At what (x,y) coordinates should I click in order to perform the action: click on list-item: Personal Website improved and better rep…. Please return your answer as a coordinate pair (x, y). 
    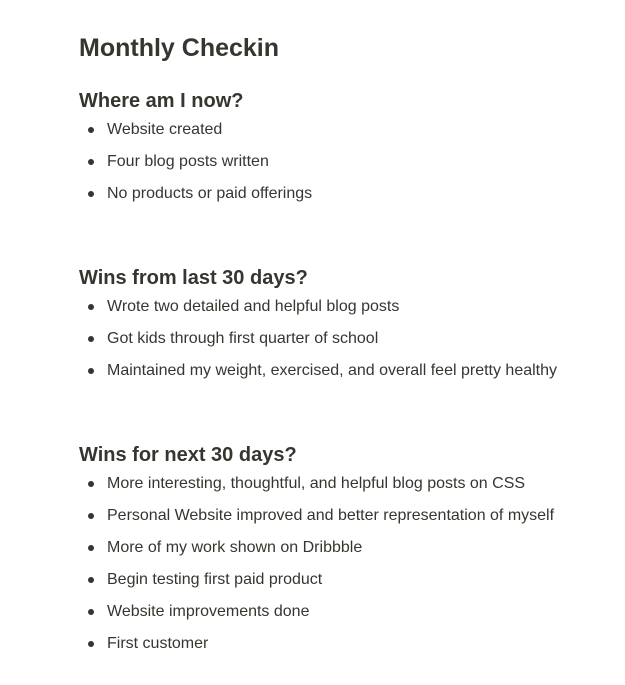
    Looking at the image, I should click on (349, 522).